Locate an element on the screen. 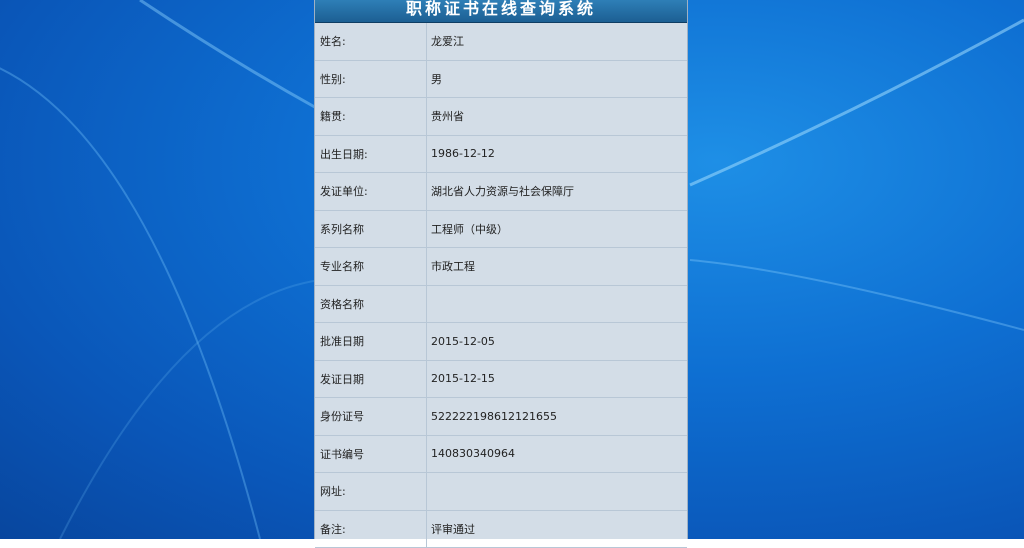 The image size is (1024, 548). row-id-number: 身份证号 522222198612121655 is located at coordinates (501, 417).